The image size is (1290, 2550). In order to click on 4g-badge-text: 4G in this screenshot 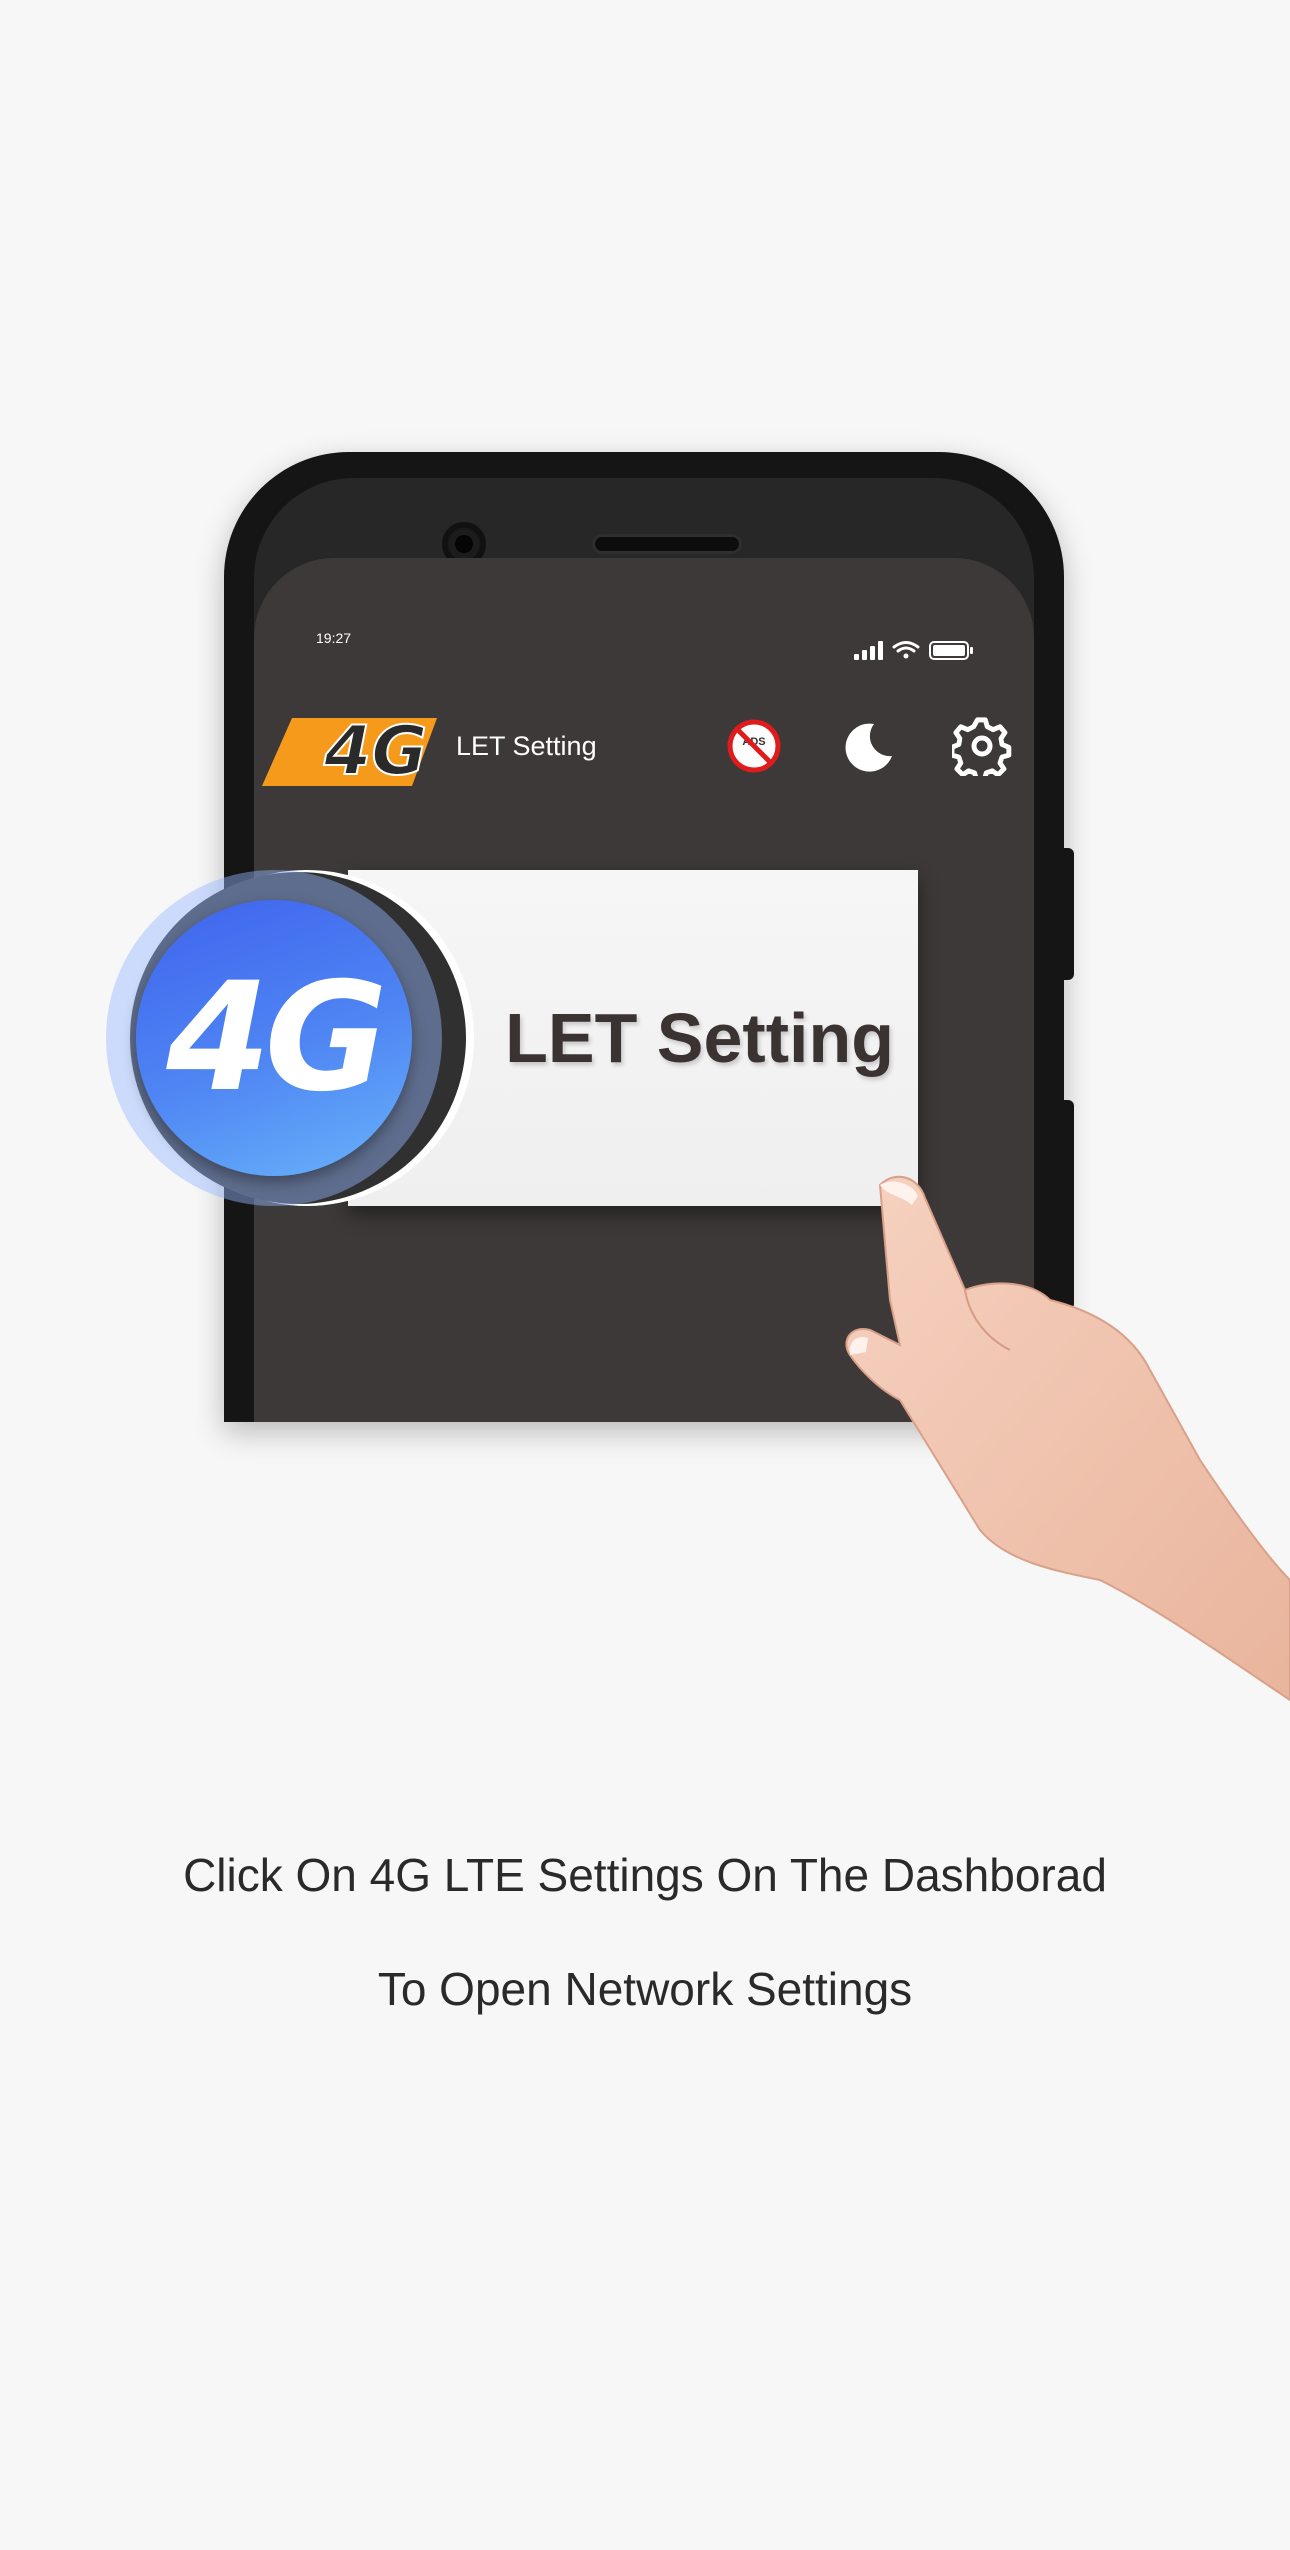, I will do `click(277, 1038)`.